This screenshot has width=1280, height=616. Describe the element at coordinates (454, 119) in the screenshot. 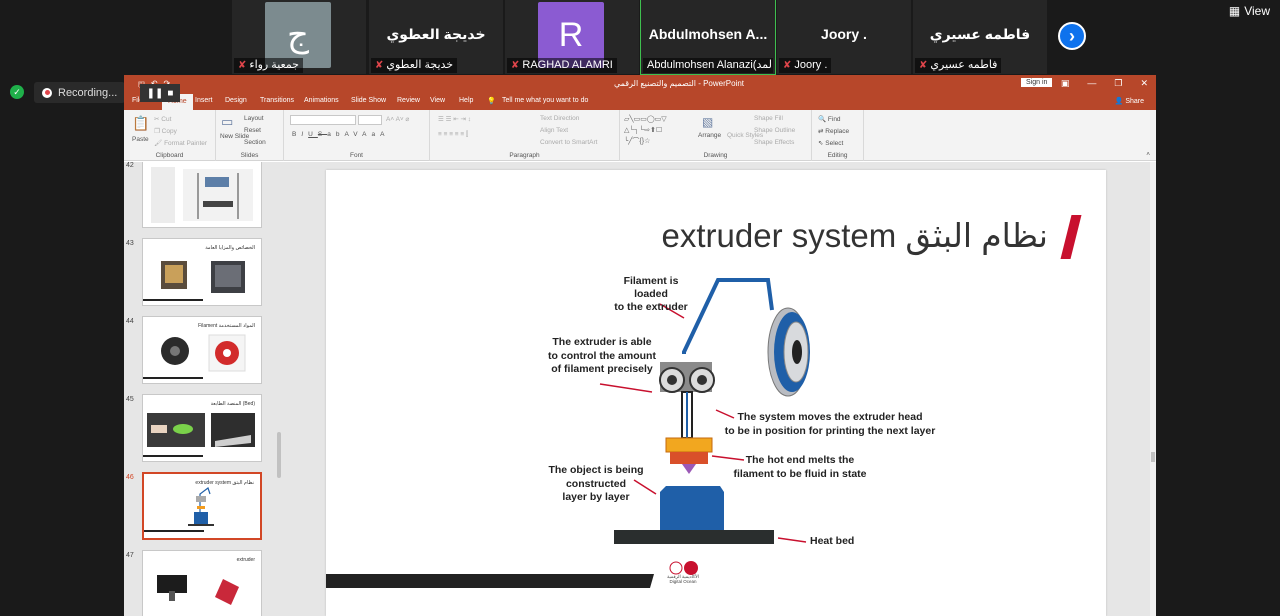

I see `bullets-icon: ☰ ☰ ⇤ ⇥ ↕` at that location.